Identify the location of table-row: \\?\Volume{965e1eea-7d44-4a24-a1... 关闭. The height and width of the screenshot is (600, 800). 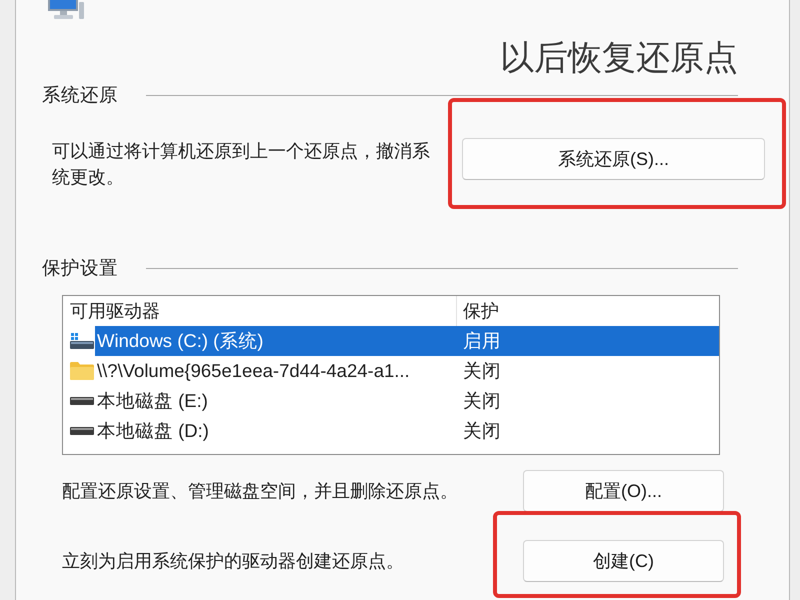
(391, 371).